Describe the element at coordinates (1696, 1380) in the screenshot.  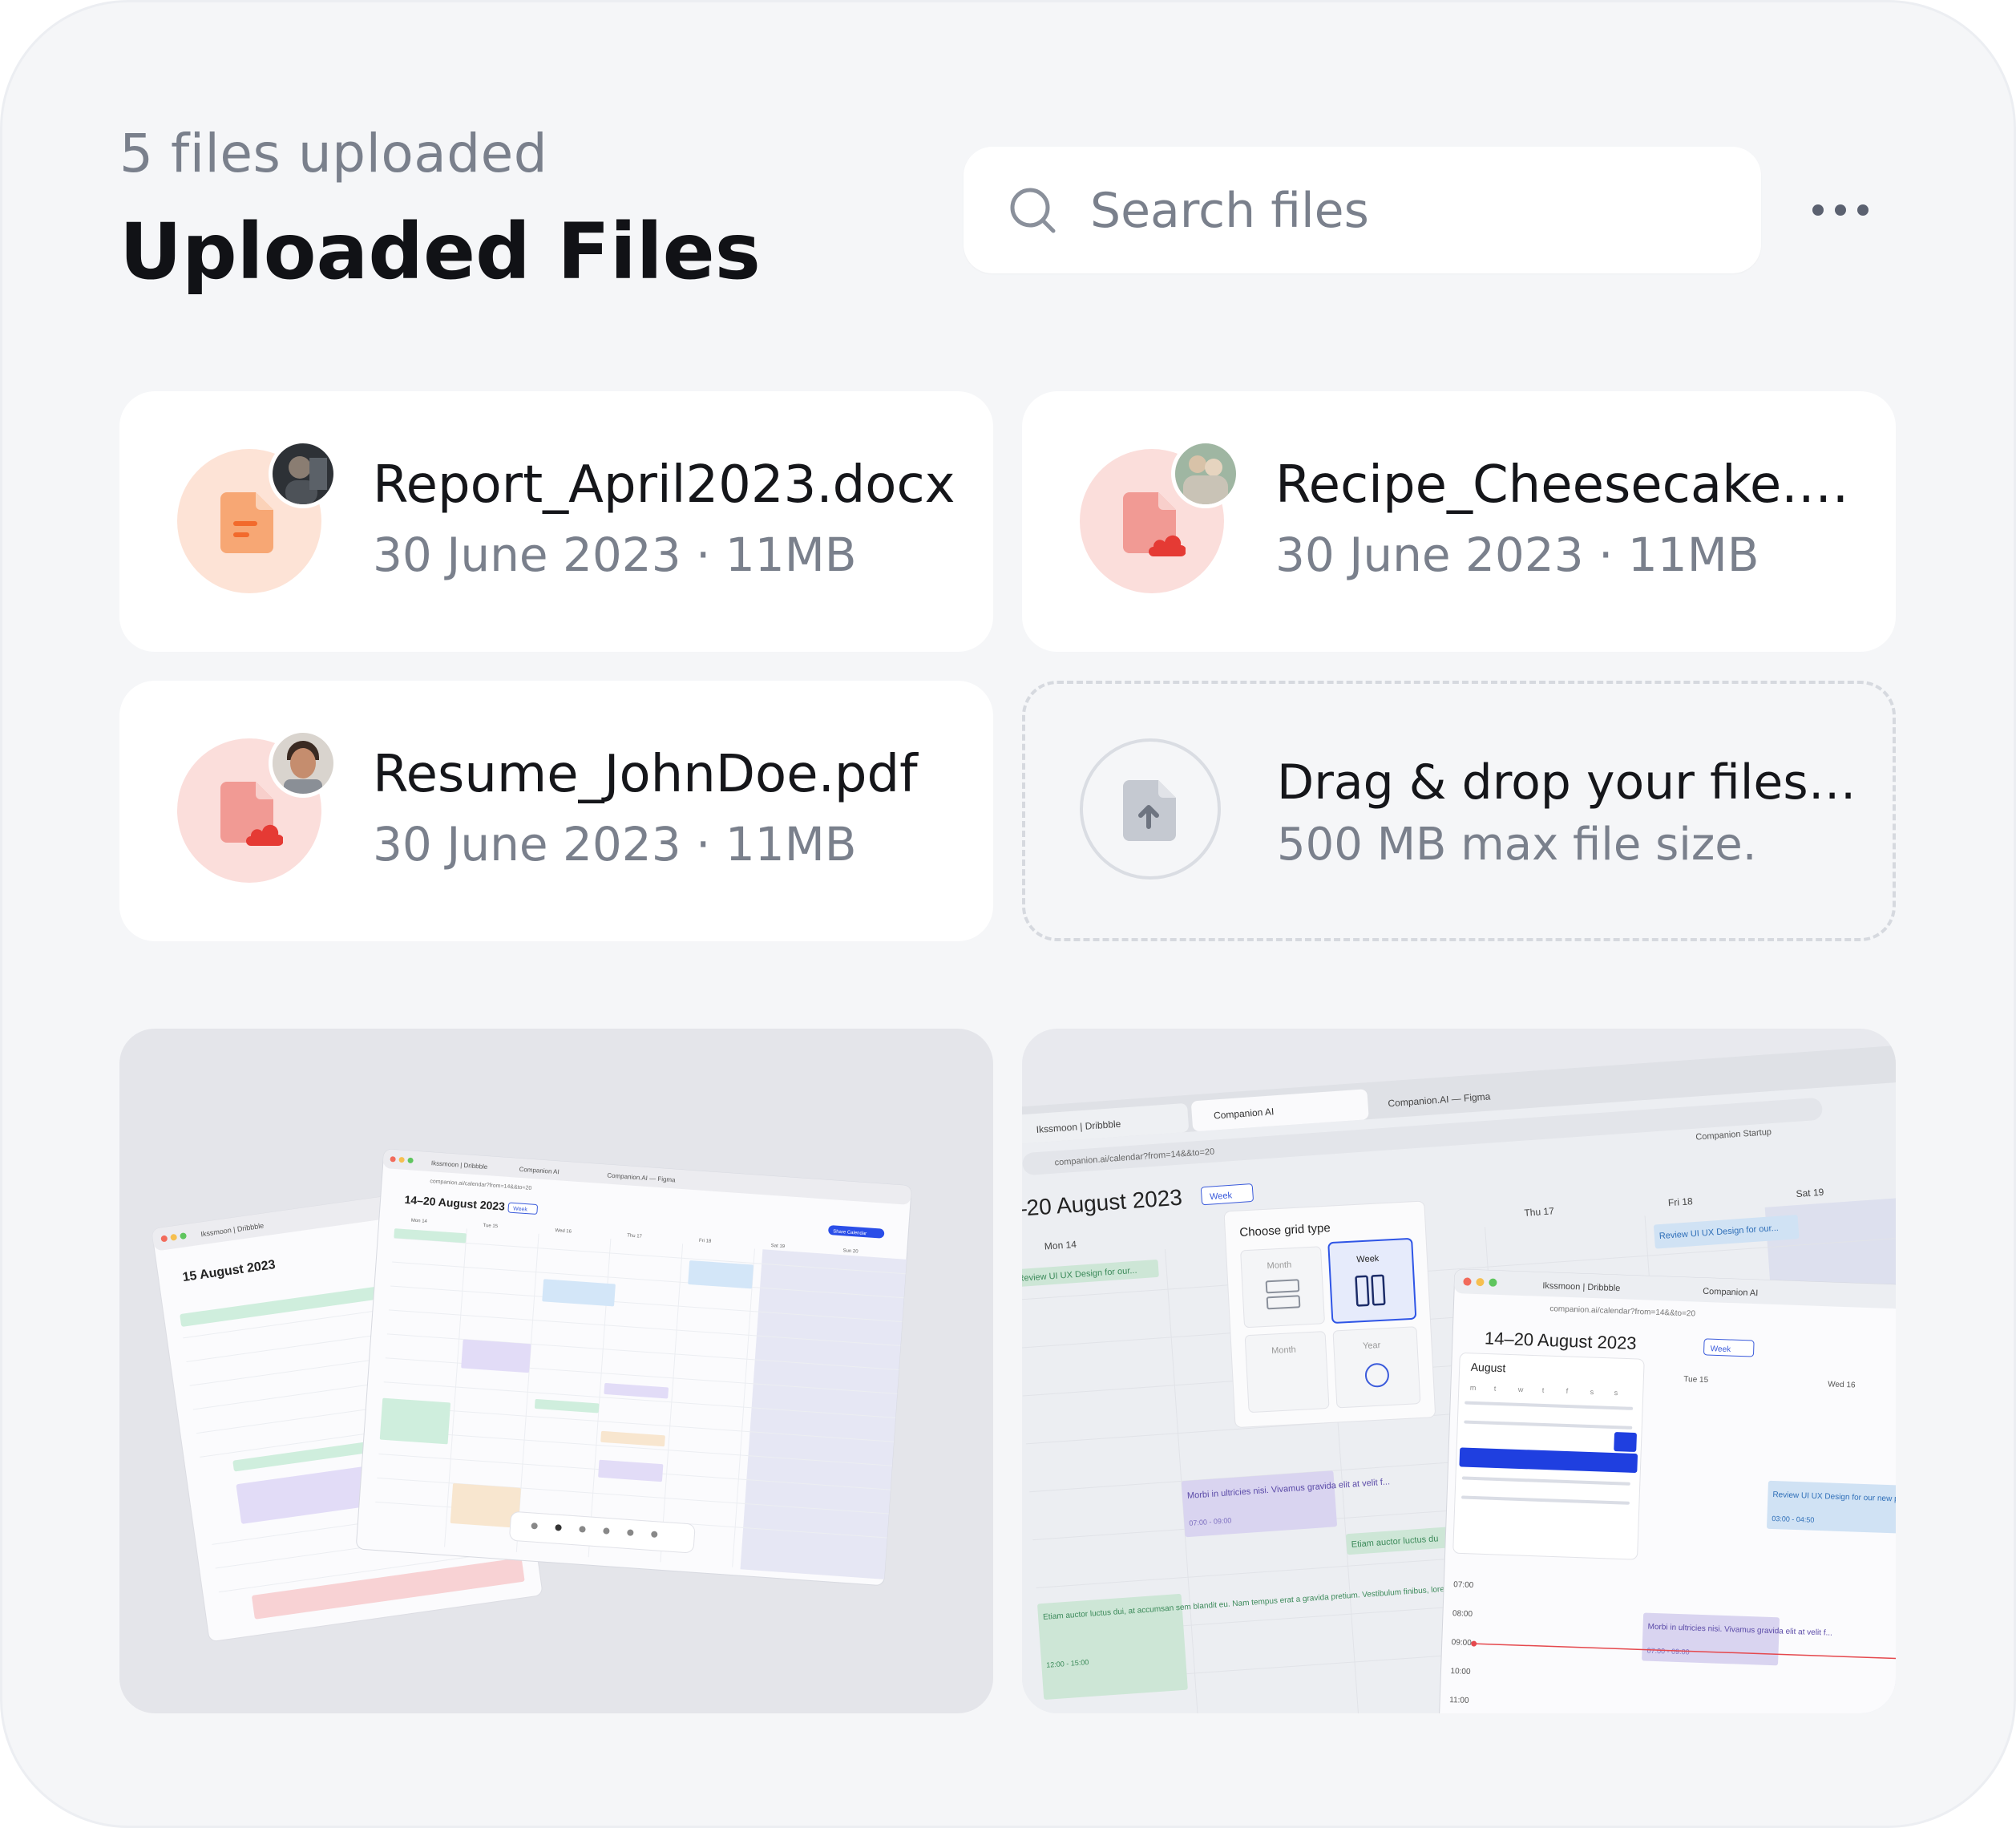
I see `svg-text: Tue 15` at that location.